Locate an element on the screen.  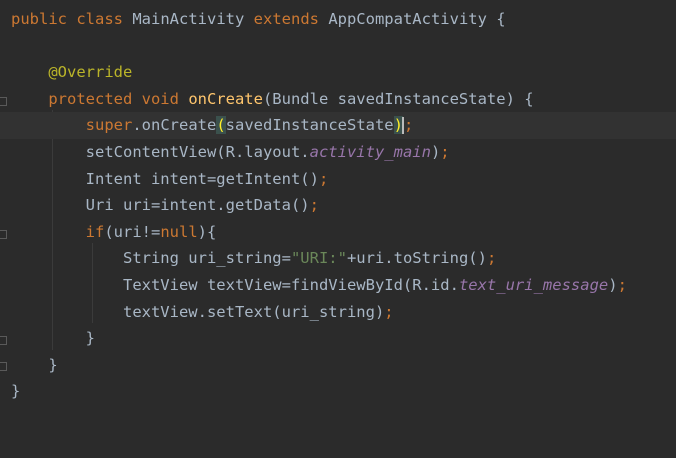
string-literal: "URI:" is located at coordinates (318, 258).